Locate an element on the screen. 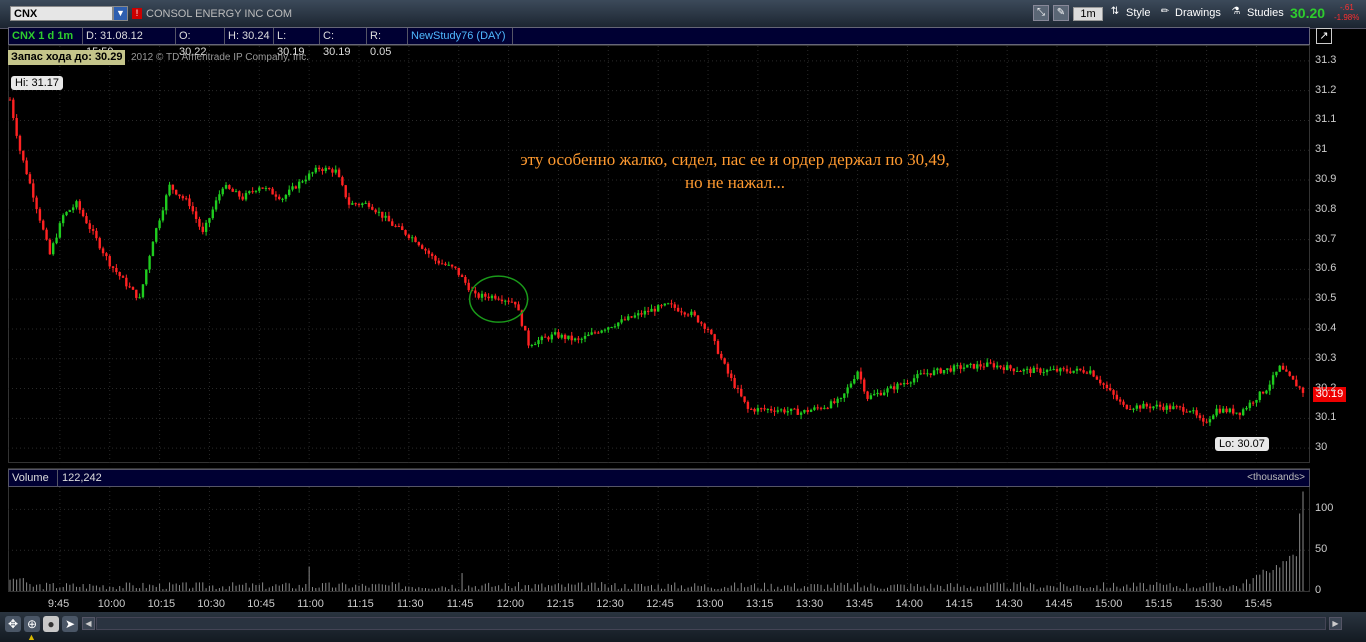 This screenshot has width=1366, height=642. timeframe-button: 1m is located at coordinates (1088, 14).